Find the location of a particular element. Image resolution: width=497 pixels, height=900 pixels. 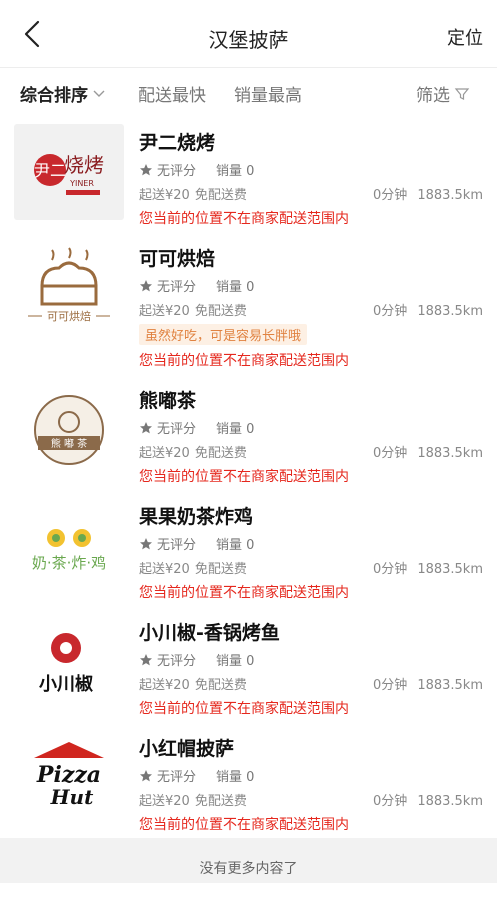

filter-button: 筛选 is located at coordinates (443, 93).